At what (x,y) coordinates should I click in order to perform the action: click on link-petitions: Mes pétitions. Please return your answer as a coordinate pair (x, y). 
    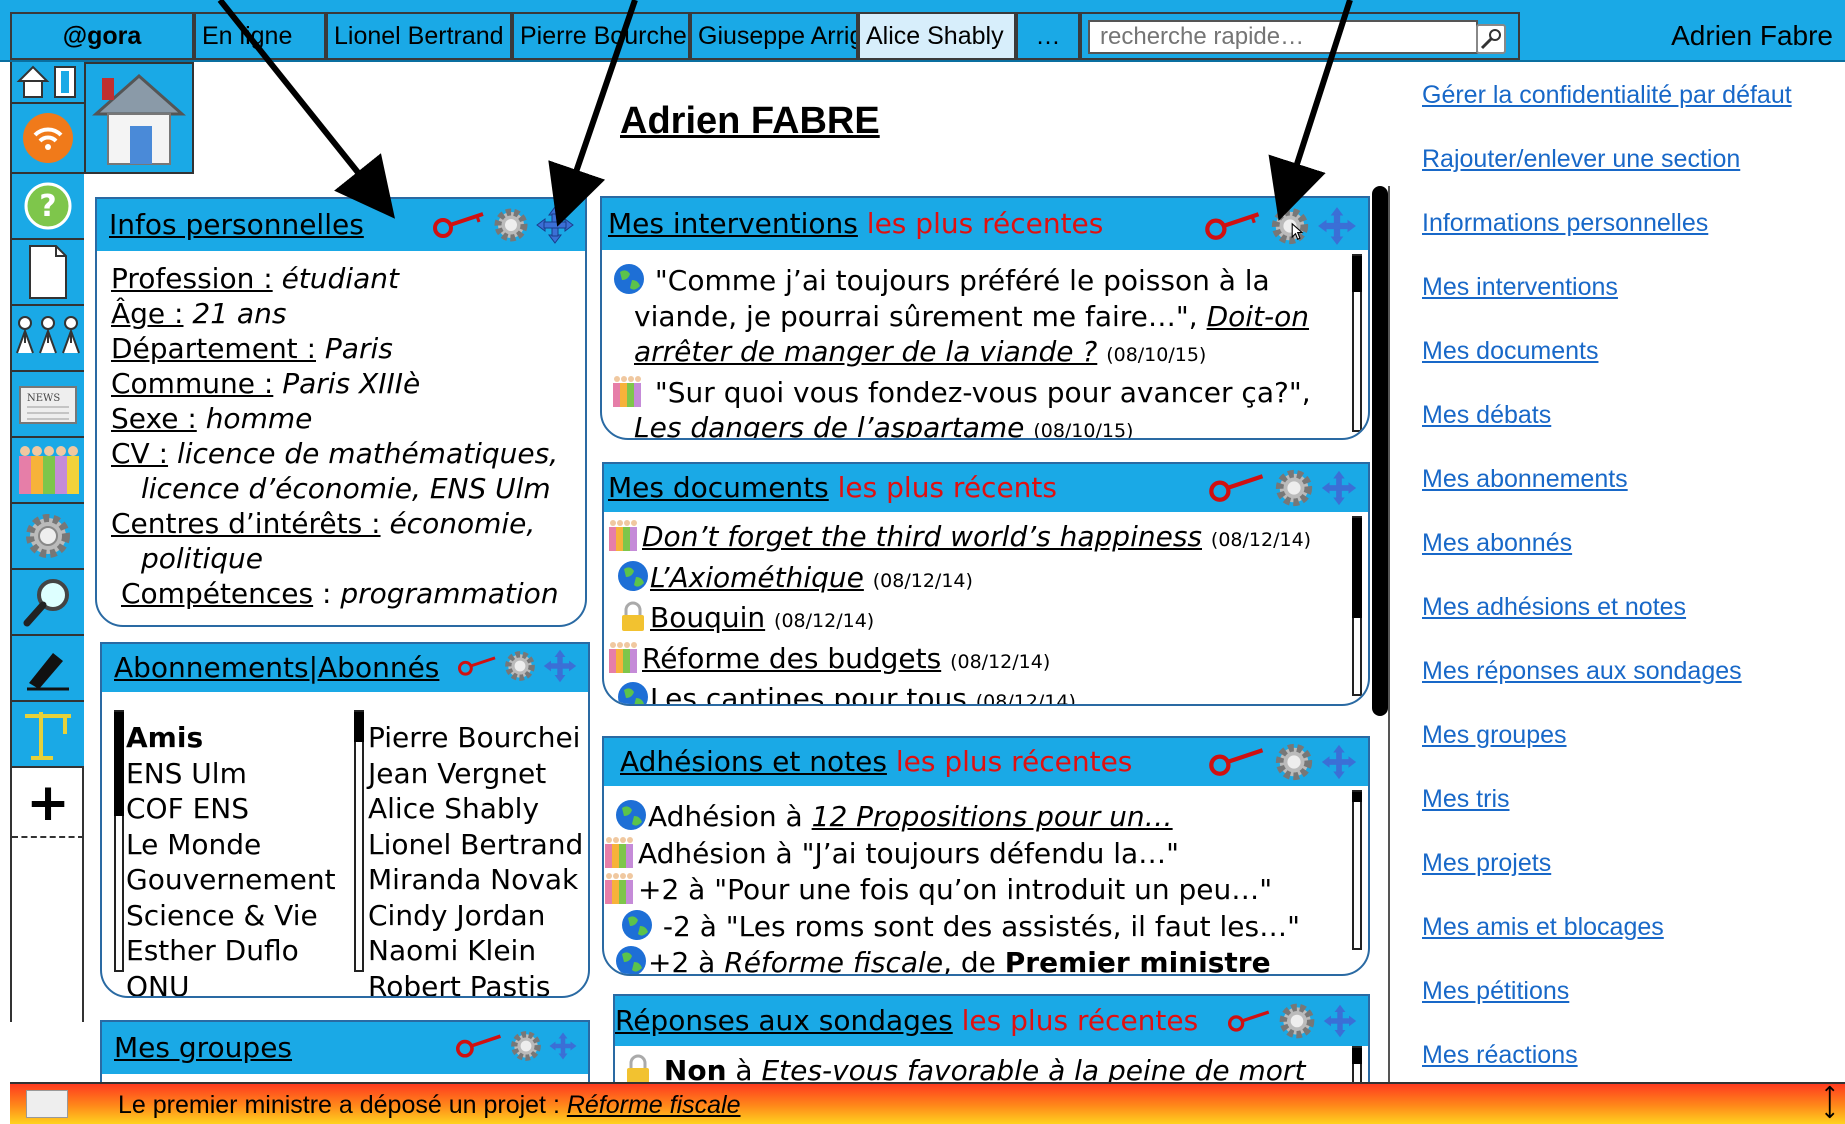
    Looking at the image, I should click on (1607, 1008).